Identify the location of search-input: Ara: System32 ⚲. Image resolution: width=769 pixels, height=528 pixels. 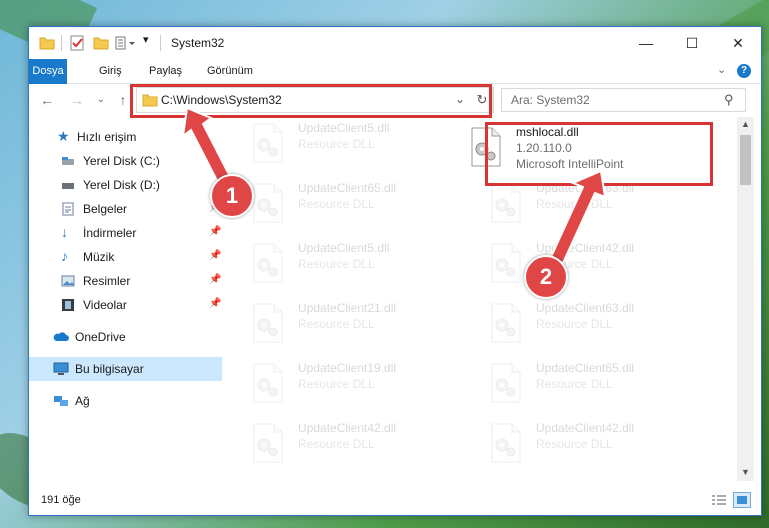
(623, 100).